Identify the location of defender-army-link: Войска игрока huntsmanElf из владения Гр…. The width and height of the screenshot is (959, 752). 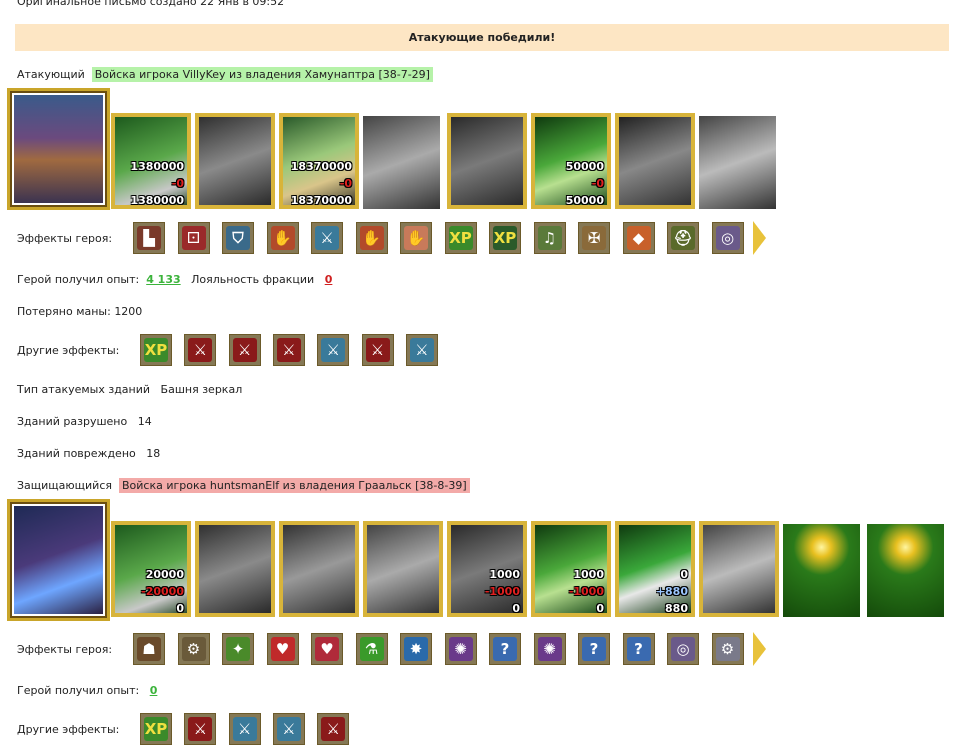
(294, 485).